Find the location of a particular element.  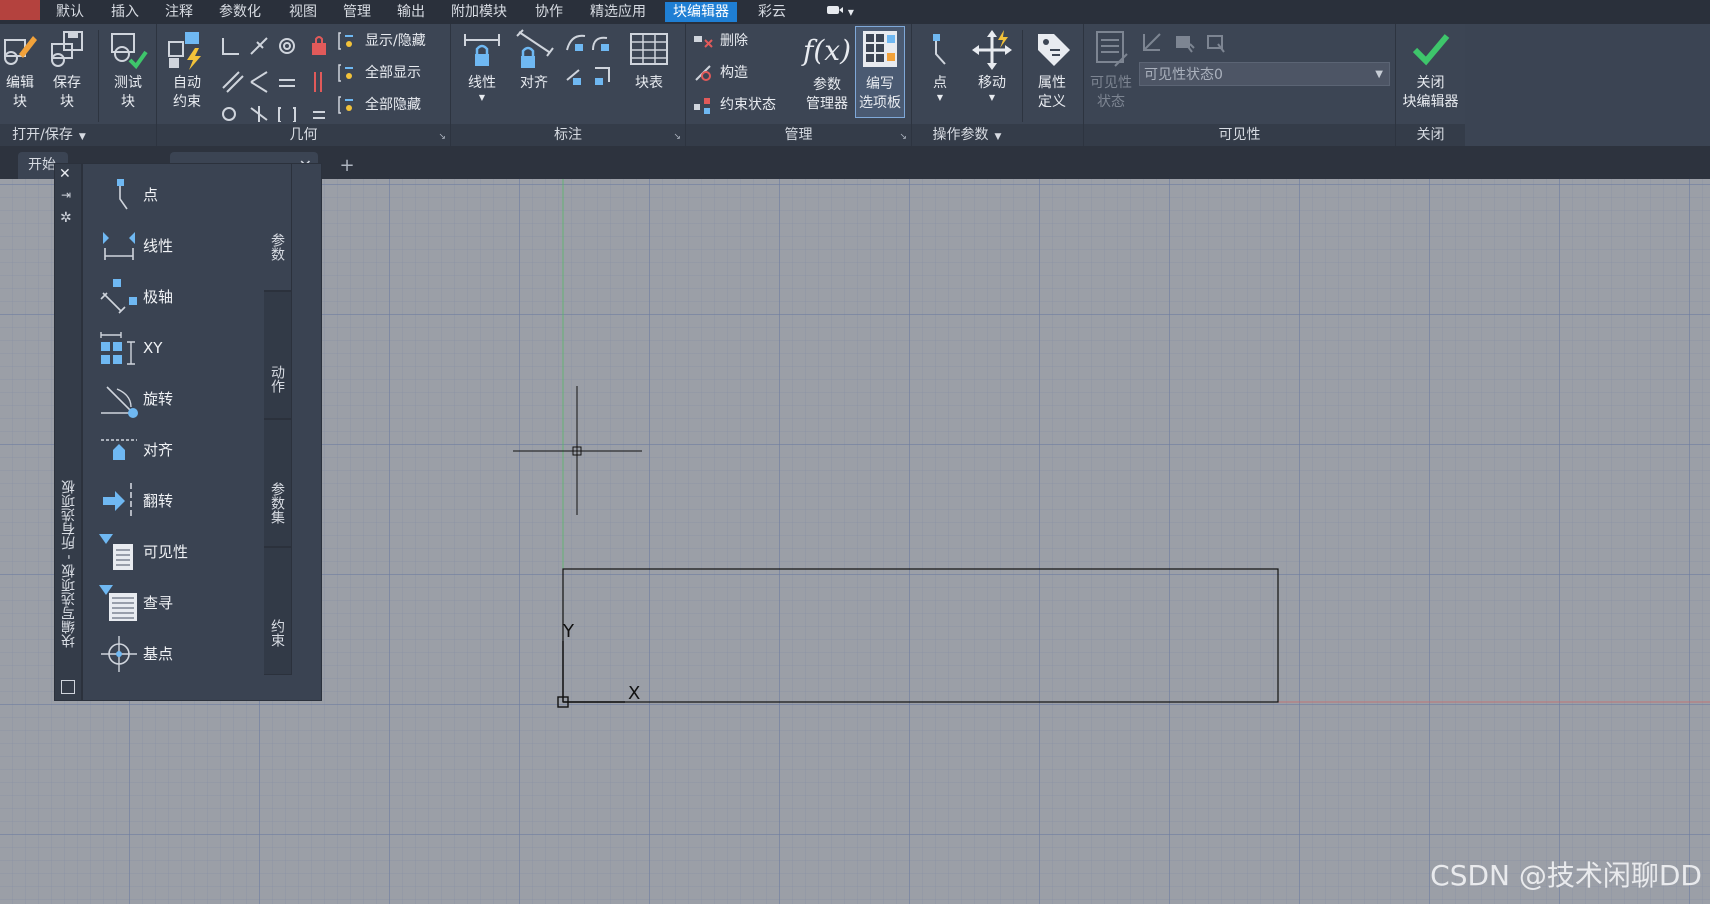

palette-item-point: 点 is located at coordinates (127, 194).